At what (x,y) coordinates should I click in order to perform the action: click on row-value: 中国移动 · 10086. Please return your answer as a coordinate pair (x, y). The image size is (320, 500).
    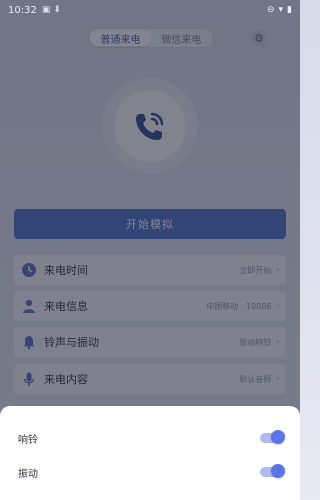
    Looking at the image, I should click on (239, 306).